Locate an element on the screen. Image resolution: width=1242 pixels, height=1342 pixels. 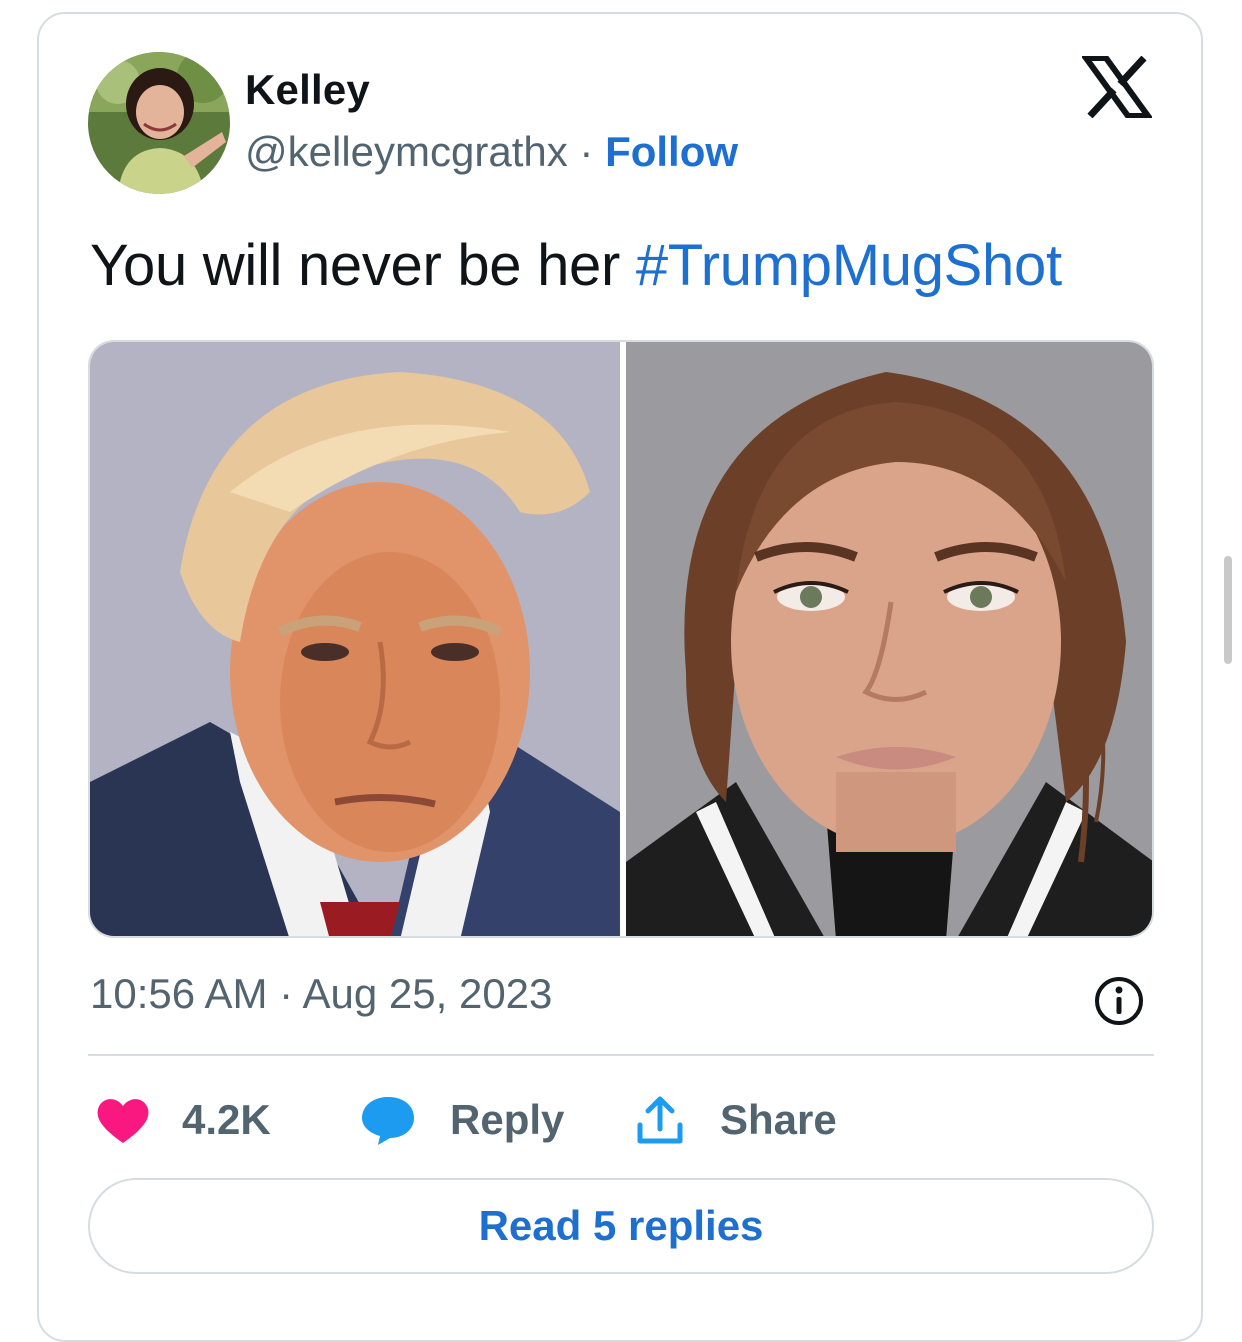
scrollbar is located at coordinates (1228, 610).